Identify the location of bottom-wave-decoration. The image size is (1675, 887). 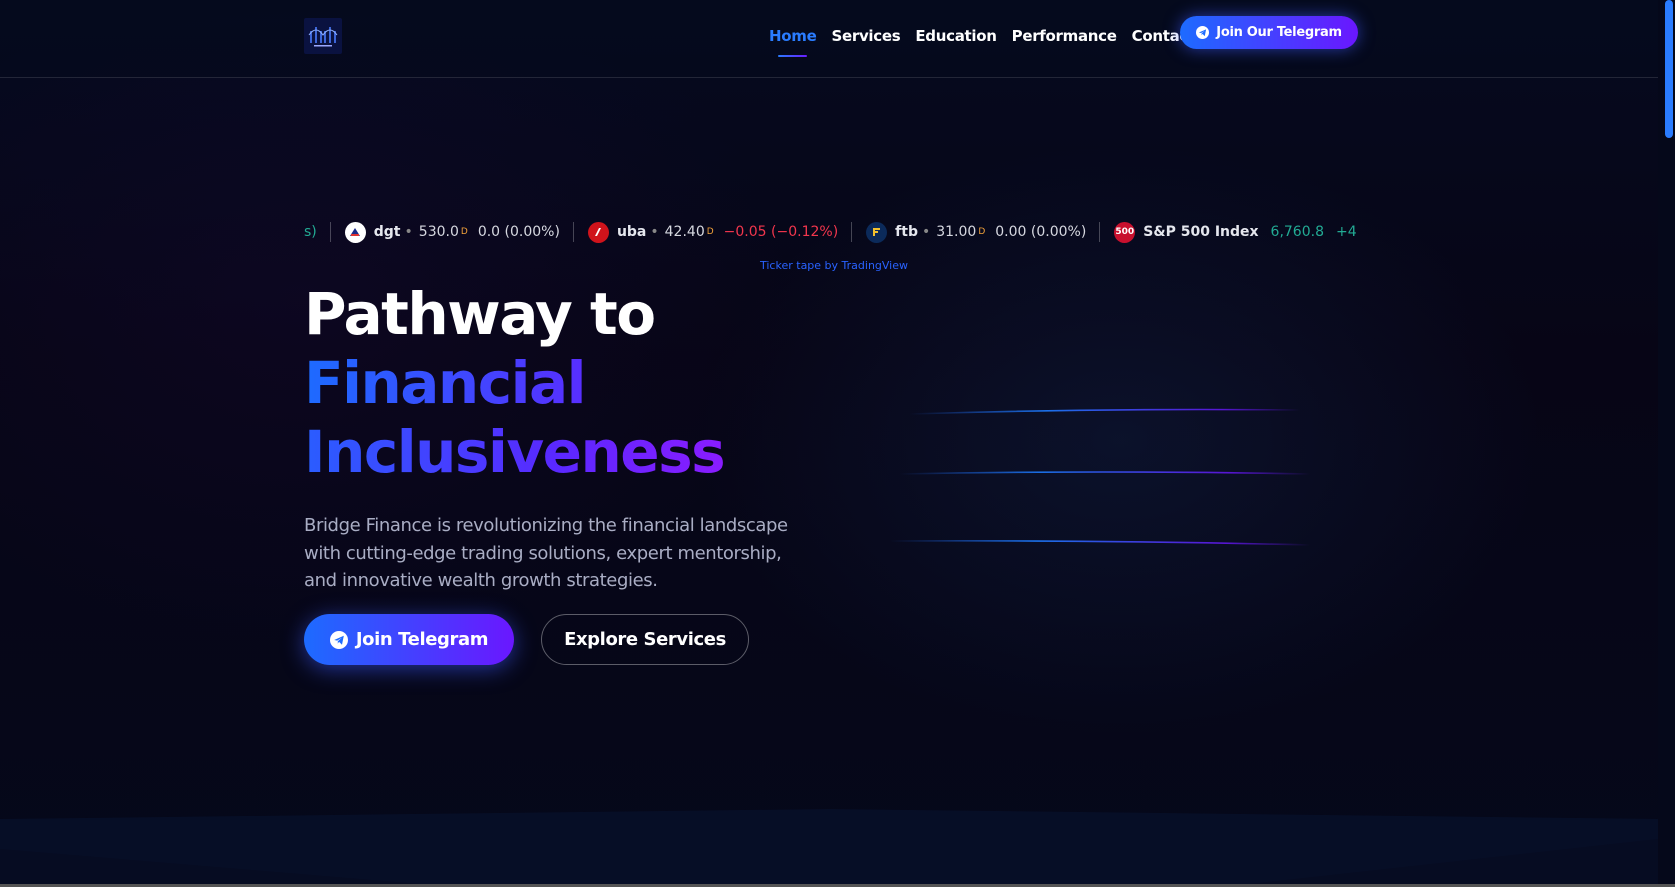
(829, 846).